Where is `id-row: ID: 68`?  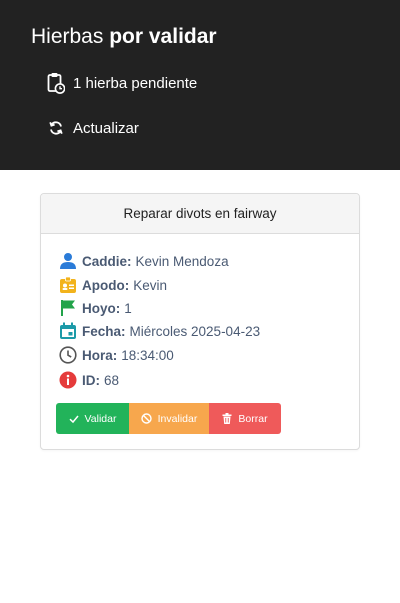
id-row: ID: 68 is located at coordinates (88, 380).